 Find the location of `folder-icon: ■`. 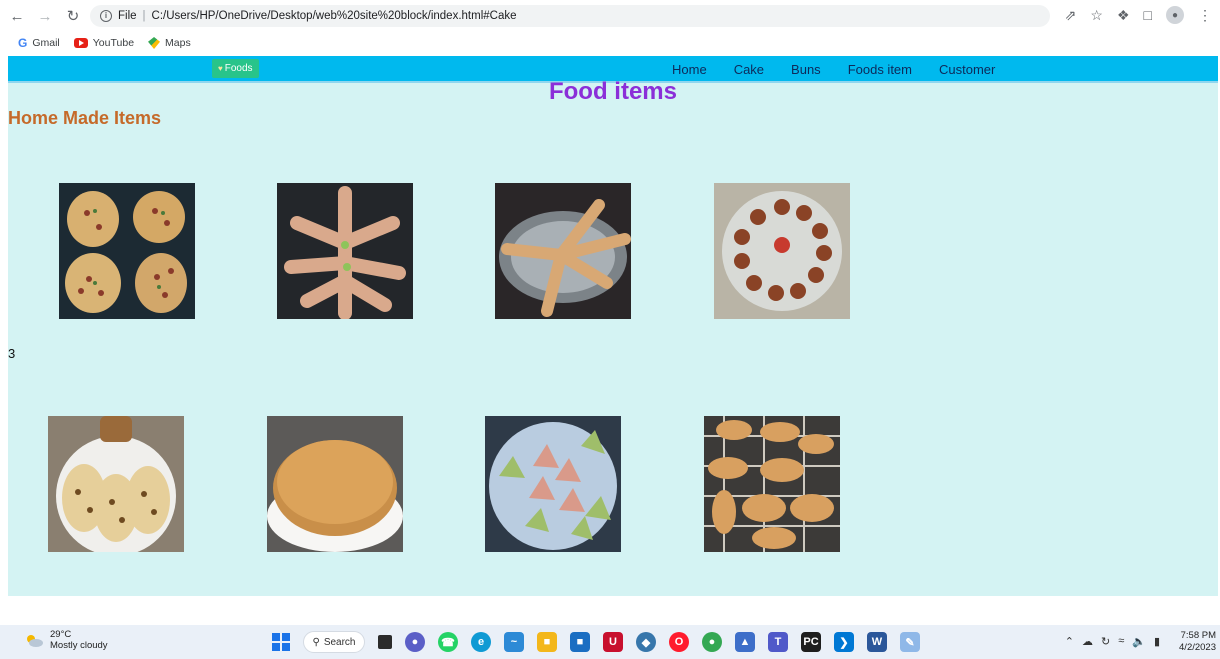

folder-icon: ■ is located at coordinates (547, 642).